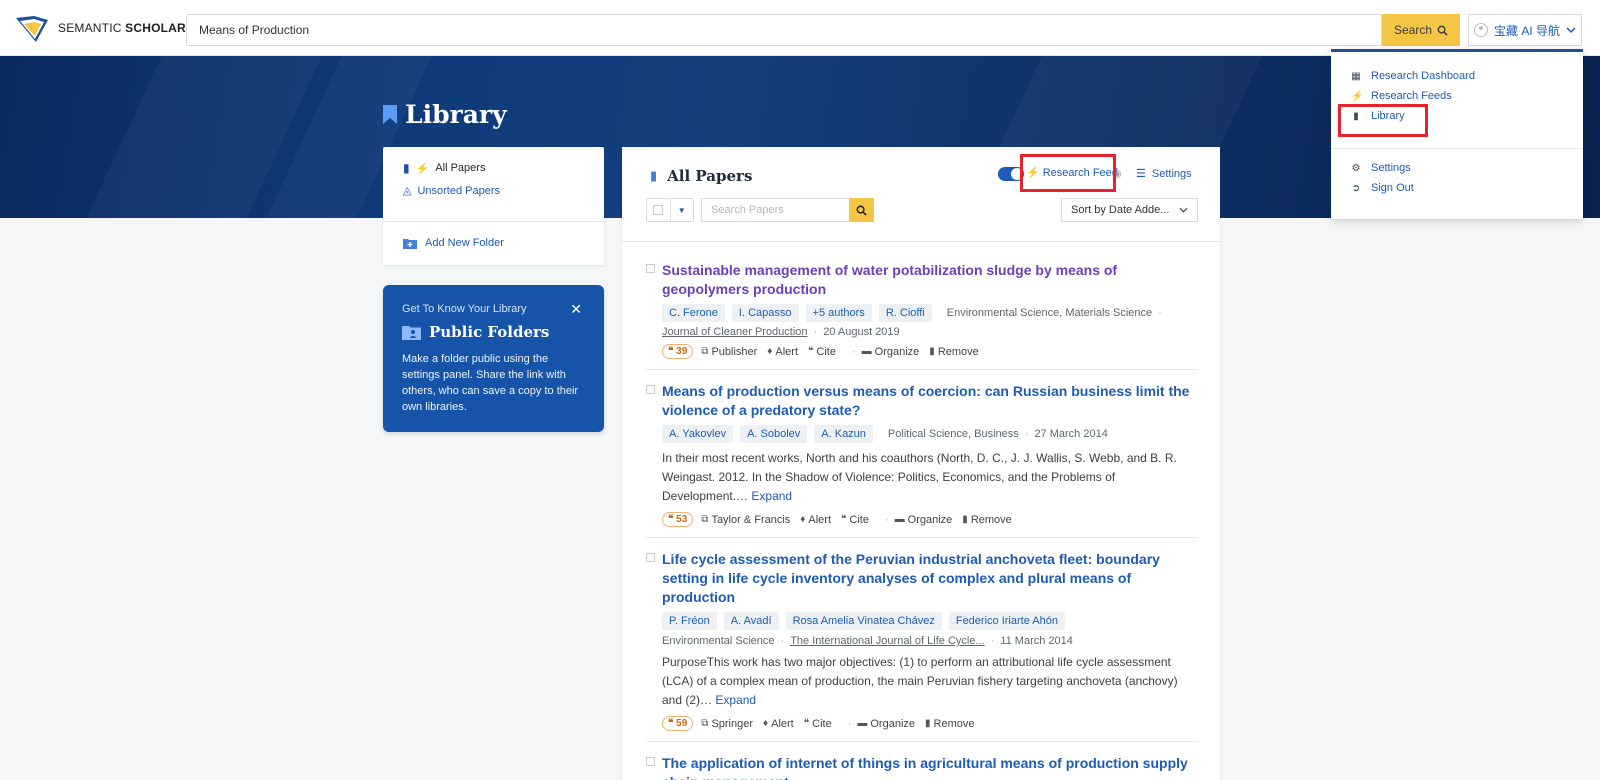  I want to click on venue-link: Journal of Cleaner Production, so click(735, 332).